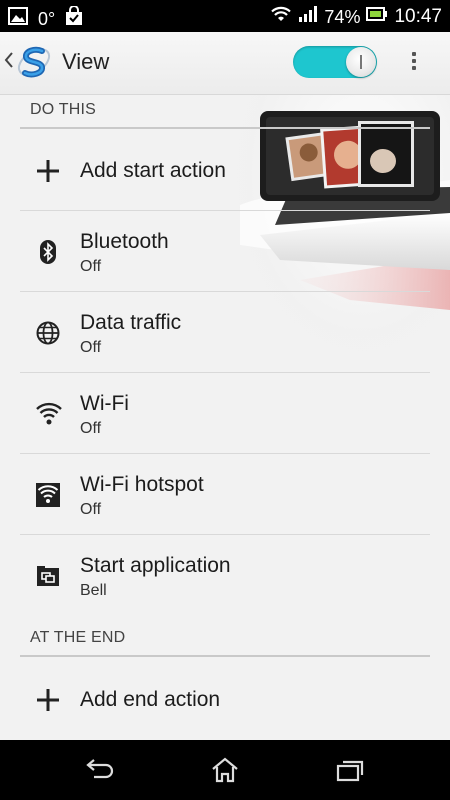  I want to click on bluetooth-value: Off, so click(91, 266).